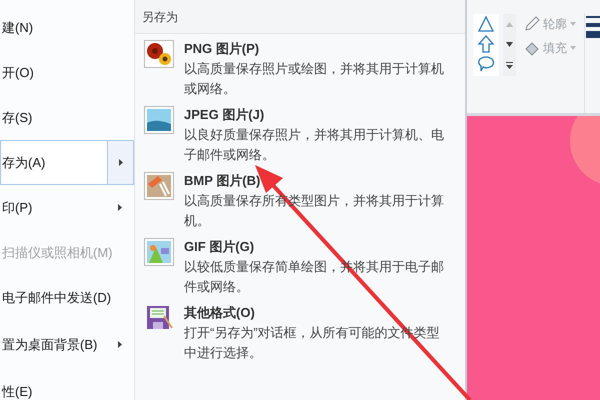 This screenshot has height=400, width=600. I want to click on format-description: 以高质量保存照片或绘图，并将其用于计算机或网络。, so click(314, 79).